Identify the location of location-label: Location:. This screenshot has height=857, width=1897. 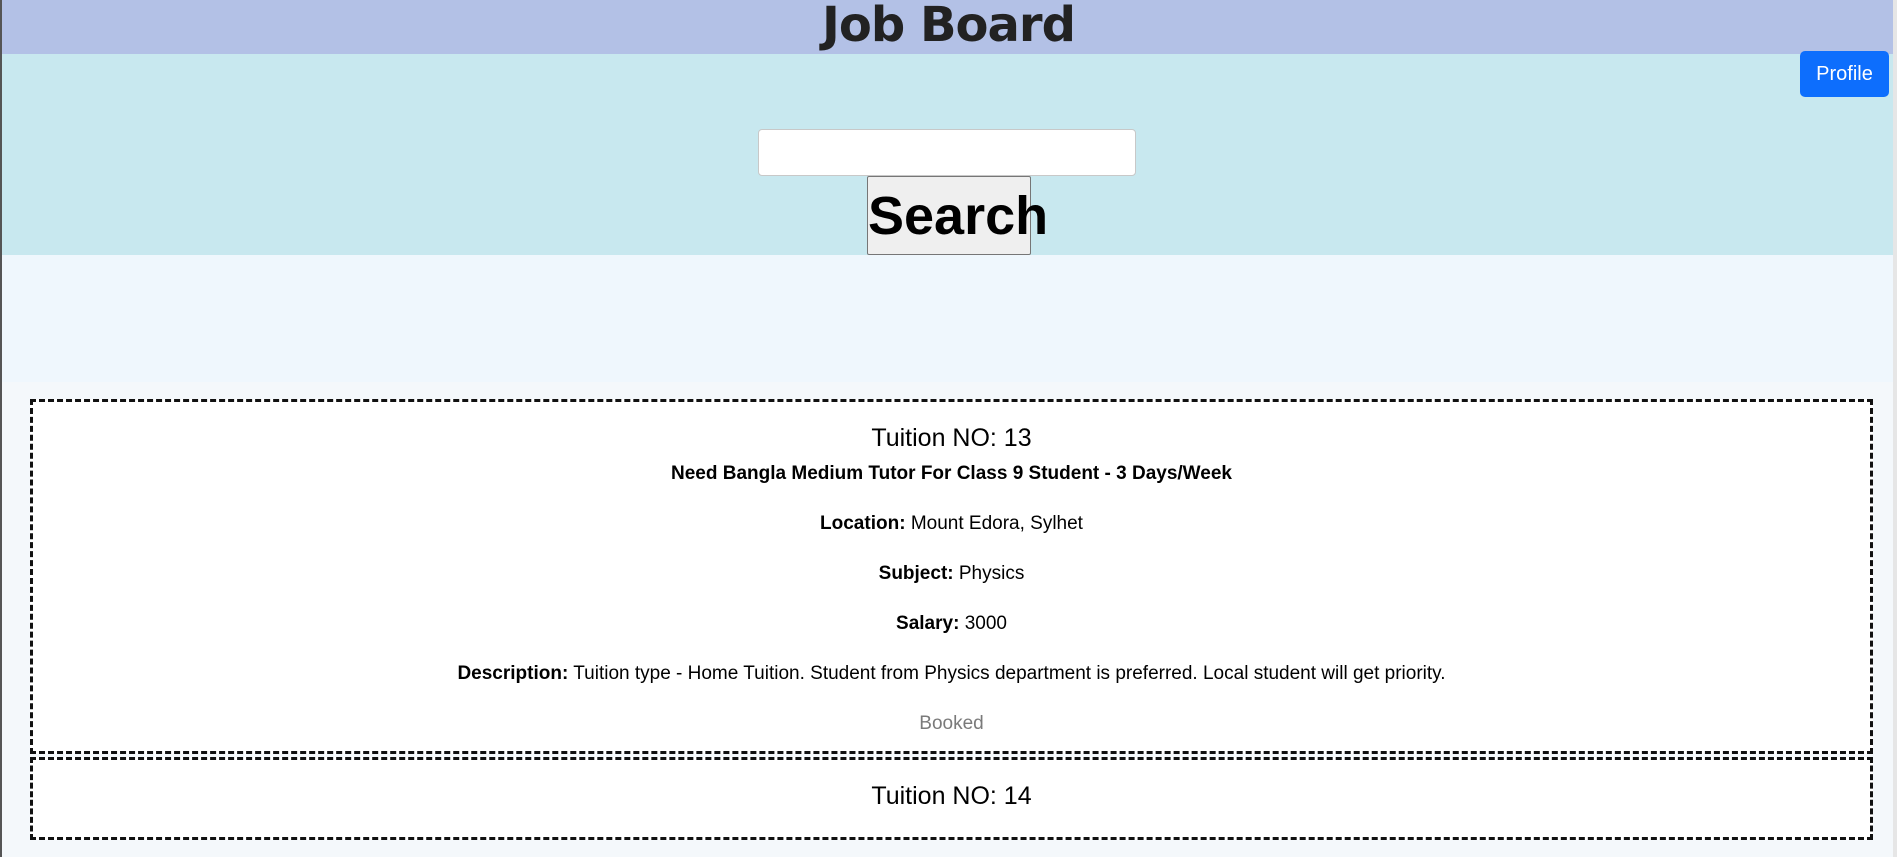
(863, 523).